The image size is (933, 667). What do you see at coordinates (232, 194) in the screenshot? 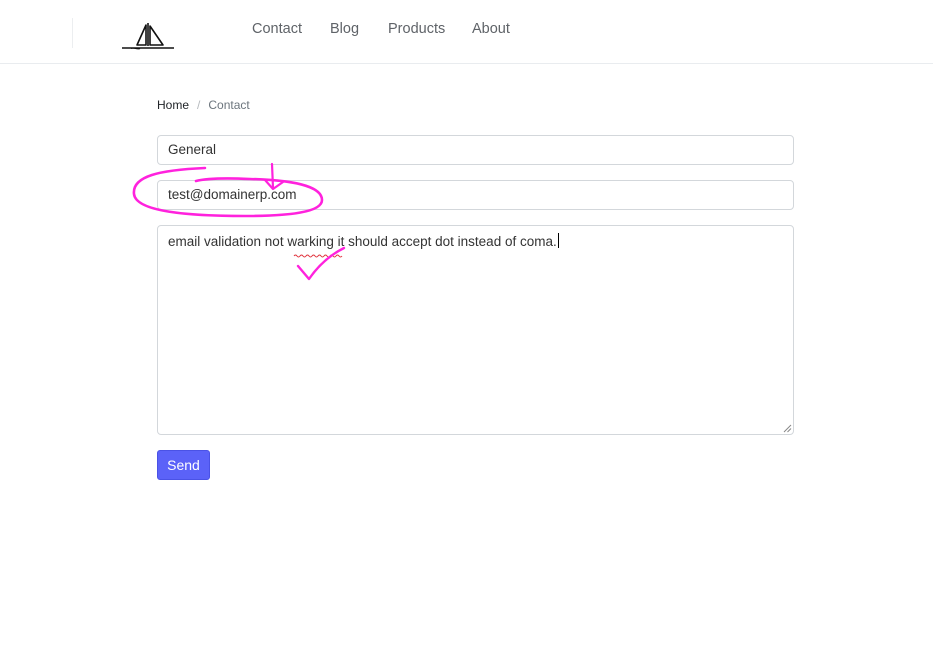
I see `email-value: test@domainerp.com` at bounding box center [232, 194].